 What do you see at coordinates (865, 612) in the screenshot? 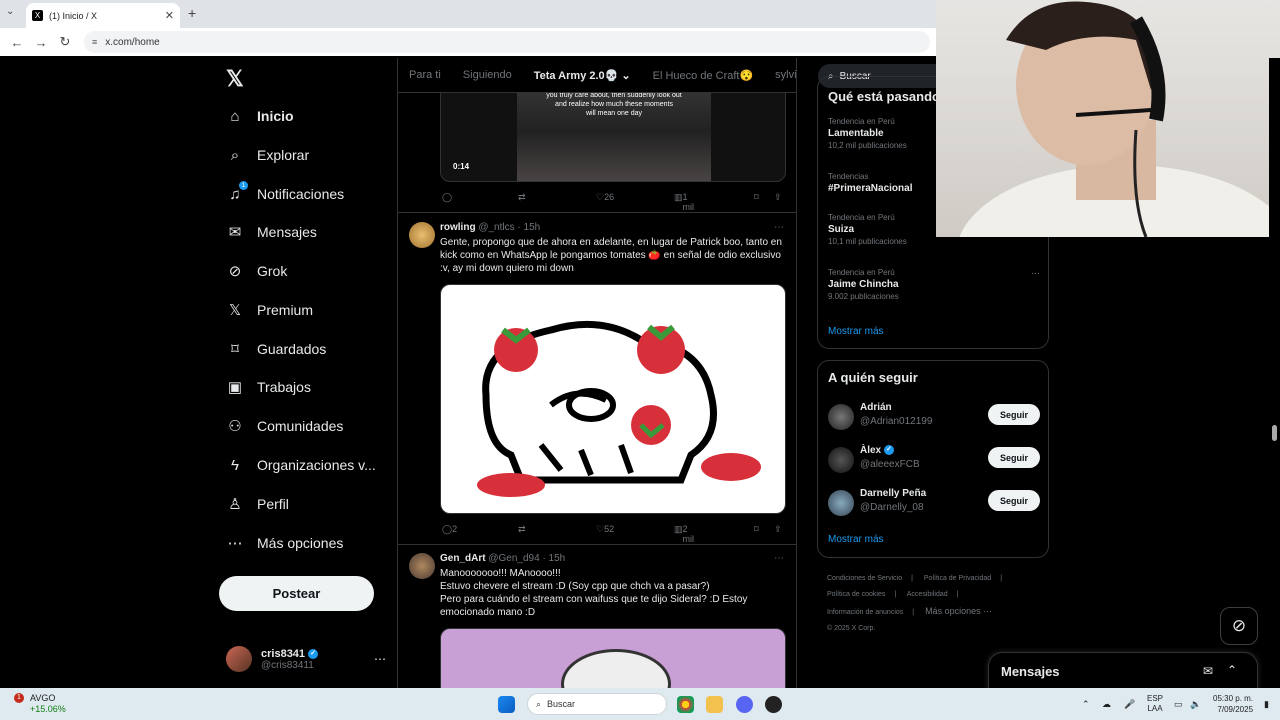
I see `footer-link: Información de anuncios` at bounding box center [865, 612].